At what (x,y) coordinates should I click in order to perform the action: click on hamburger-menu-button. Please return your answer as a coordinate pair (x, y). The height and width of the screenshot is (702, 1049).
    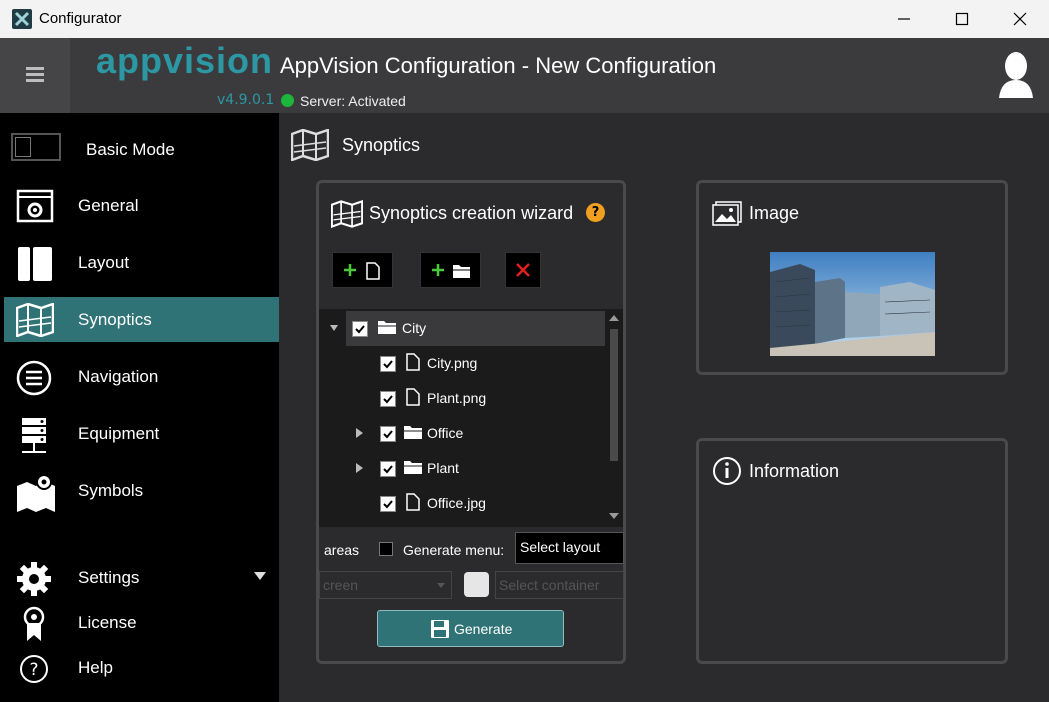
    Looking at the image, I should click on (35, 75).